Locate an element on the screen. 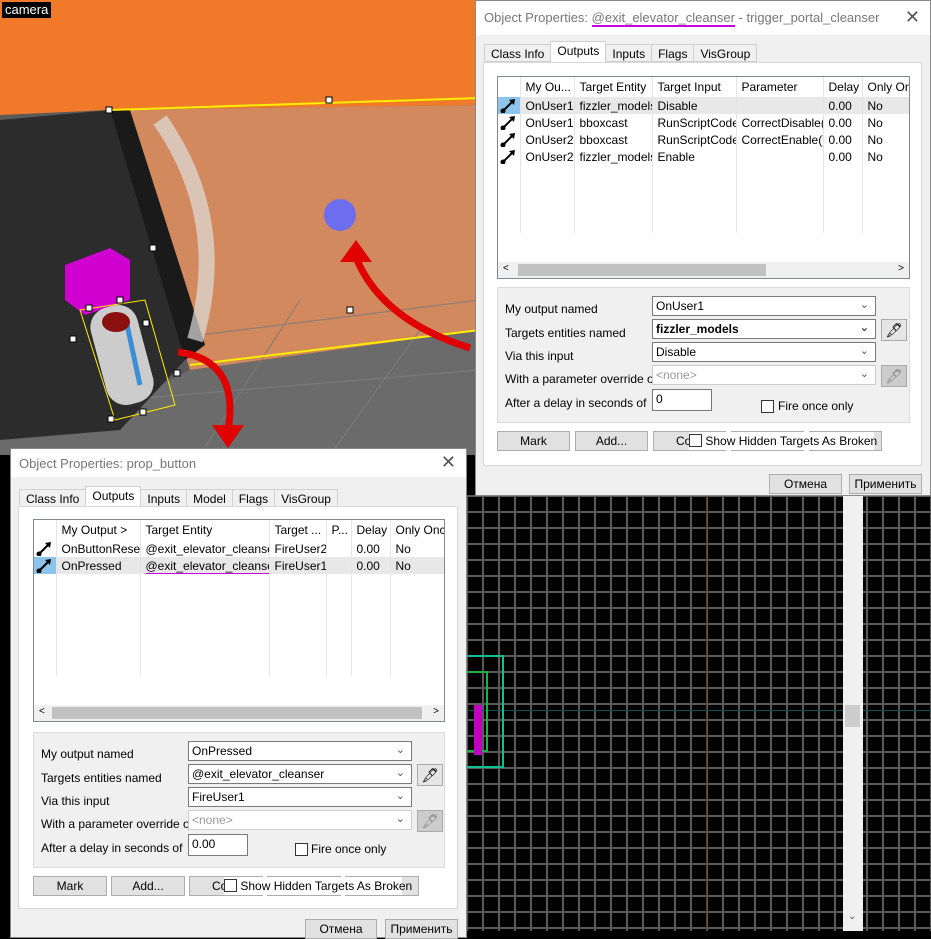  cell-input: Disable is located at coordinates (694, 105).